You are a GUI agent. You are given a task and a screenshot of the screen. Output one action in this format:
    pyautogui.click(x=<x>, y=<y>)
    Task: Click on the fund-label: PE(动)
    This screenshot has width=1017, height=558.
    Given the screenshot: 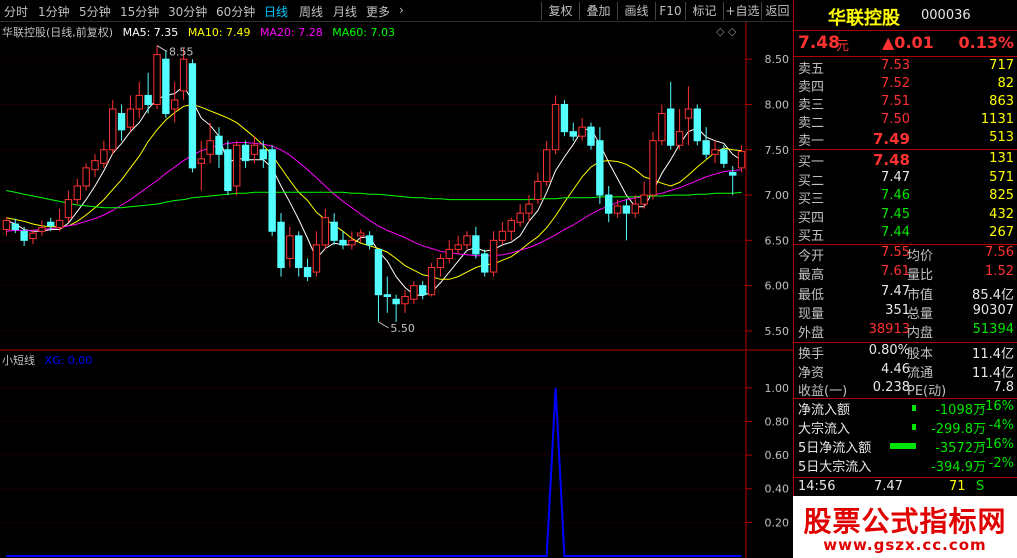 What is the action you would take?
    pyautogui.click(x=927, y=391)
    